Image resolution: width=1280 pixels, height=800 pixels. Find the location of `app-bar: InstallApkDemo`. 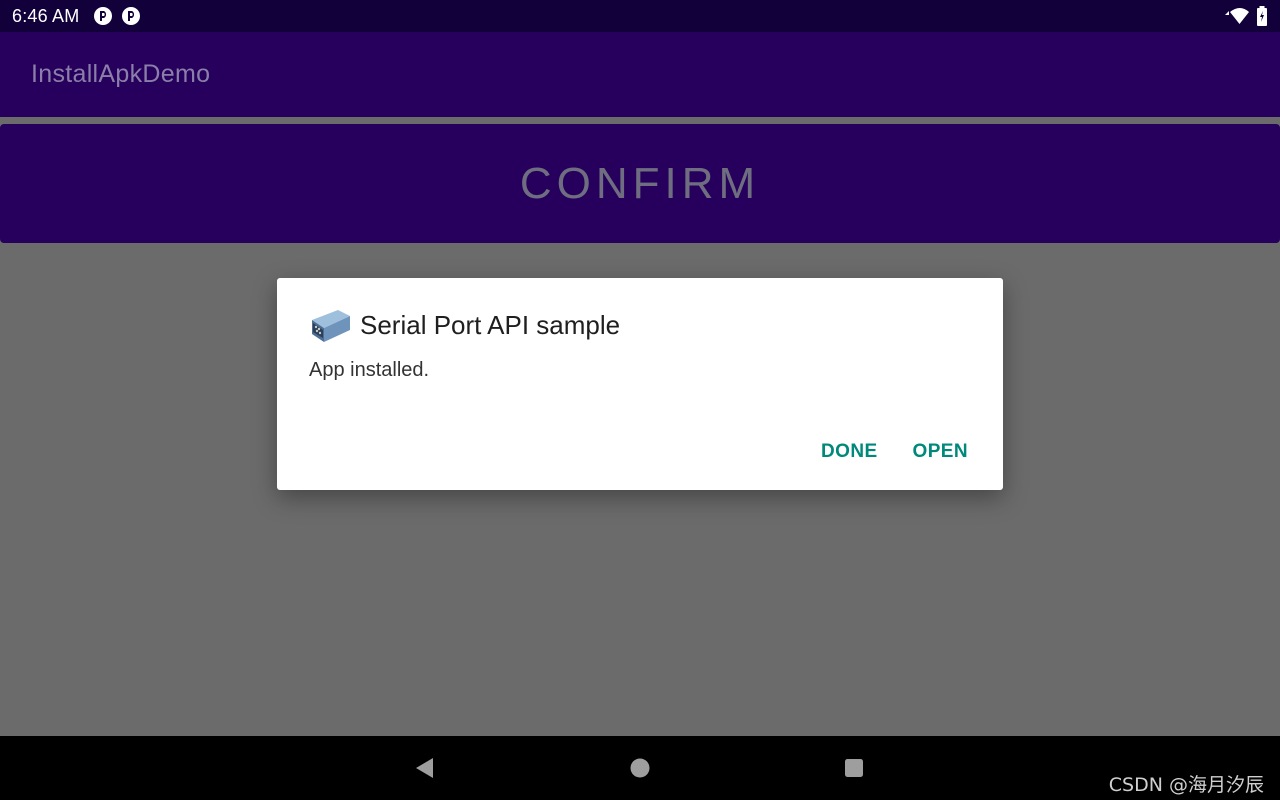

app-bar: InstallApkDemo is located at coordinates (640, 74).